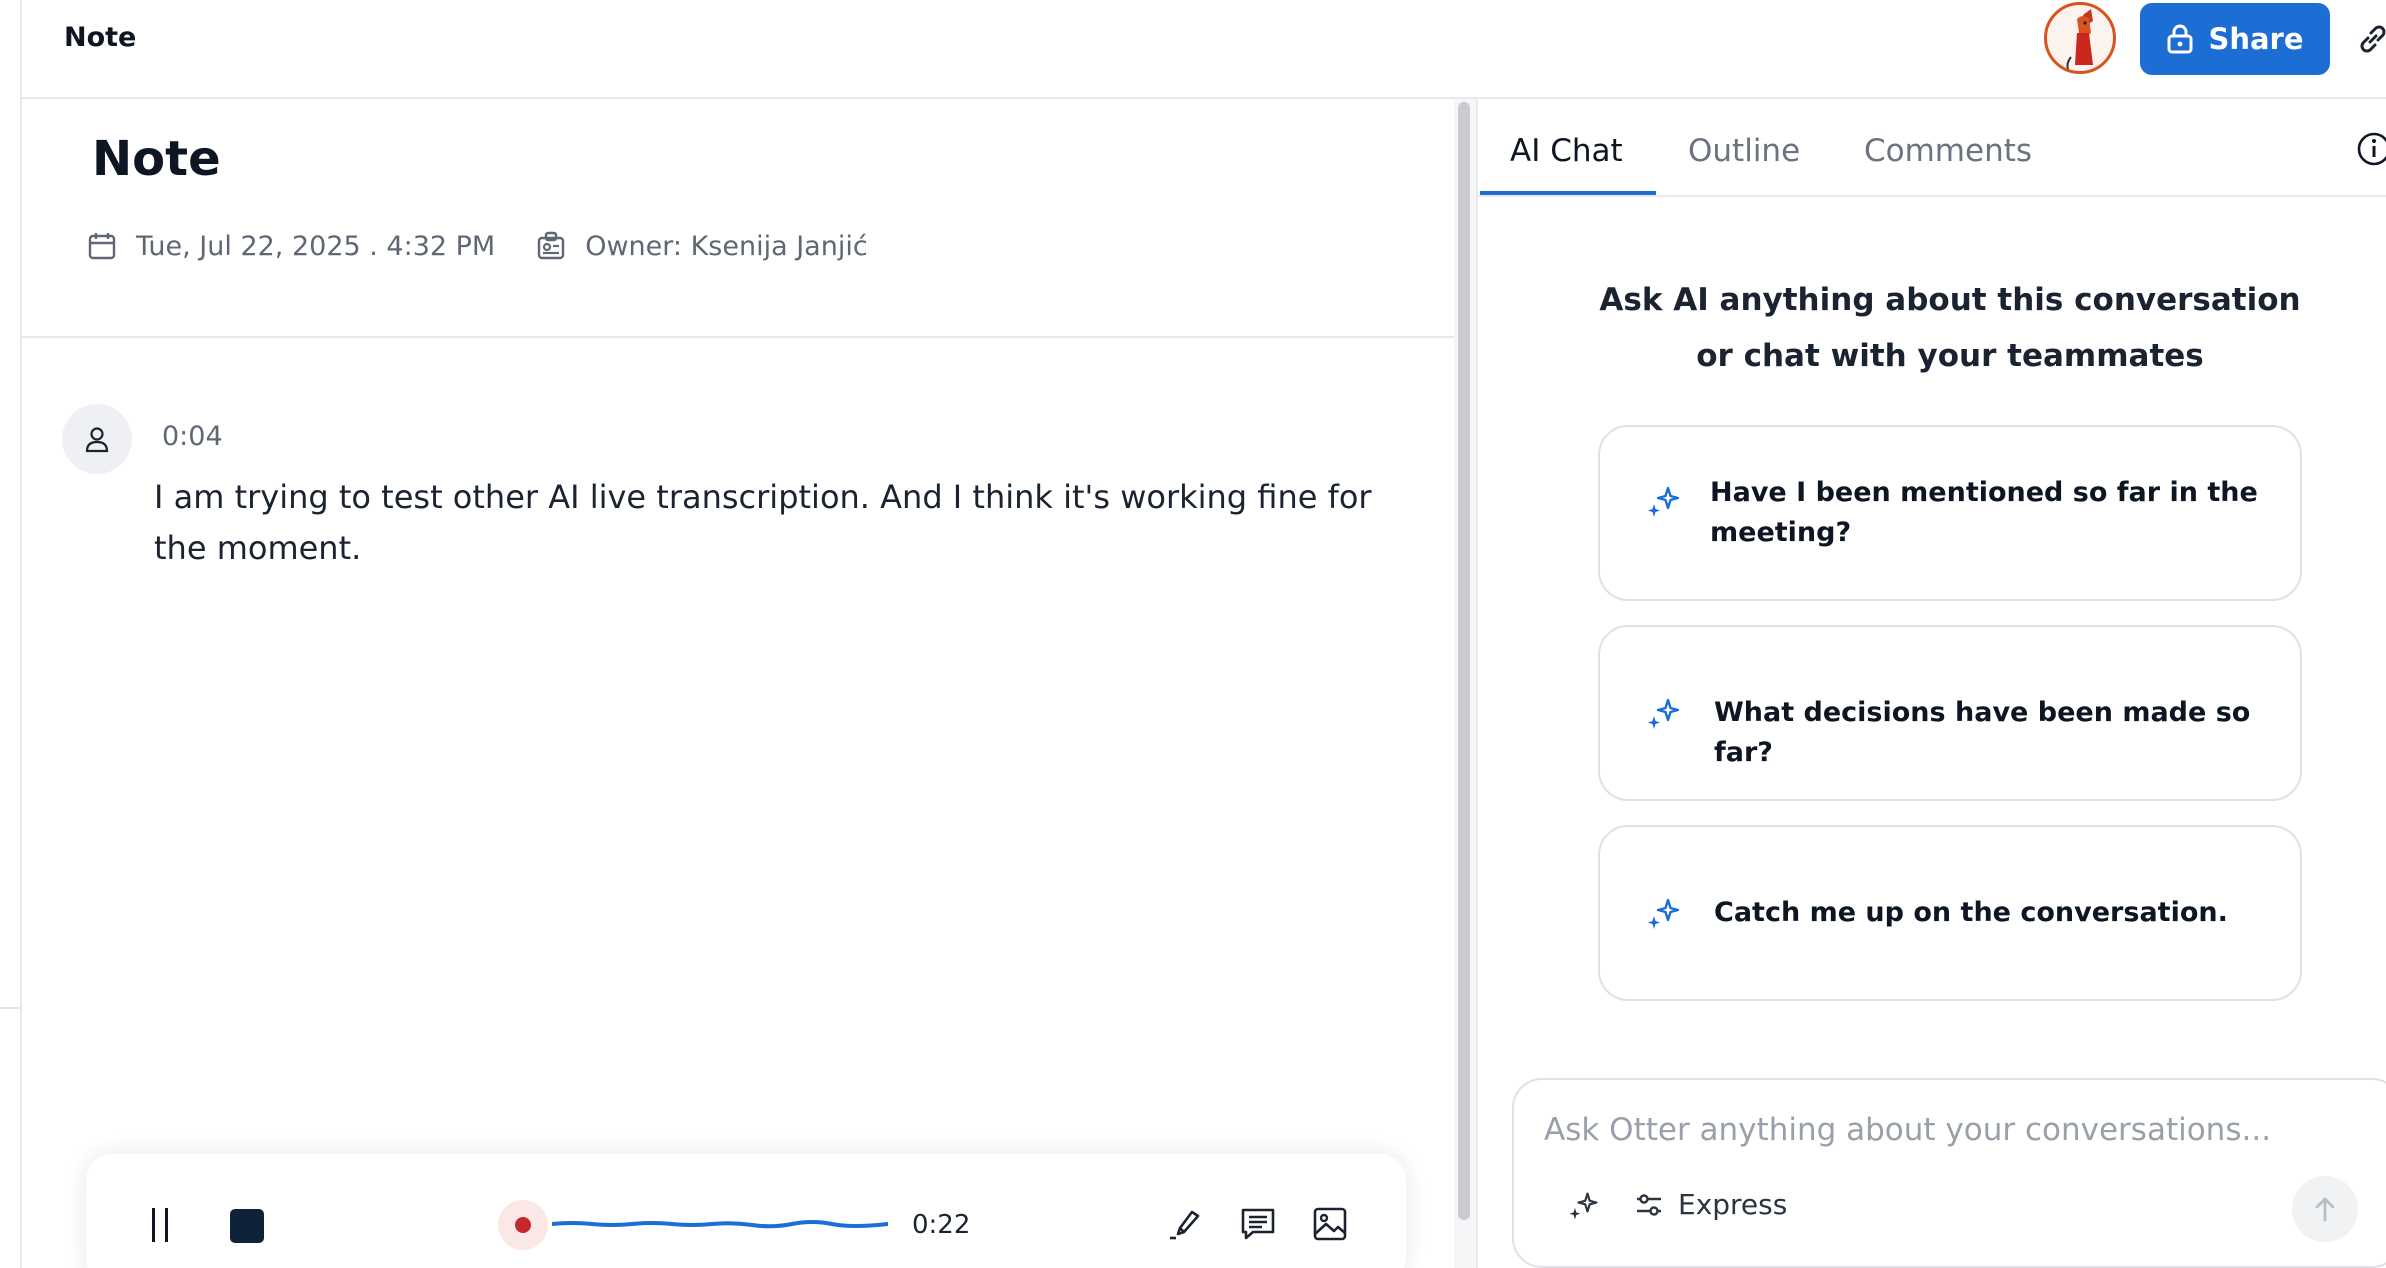 Image resolution: width=2386 pixels, height=1268 pixels. What do you see at coordinates (160, 1228) in the screenshot?
I see `pause-button` at bounding box center [160, 1228].